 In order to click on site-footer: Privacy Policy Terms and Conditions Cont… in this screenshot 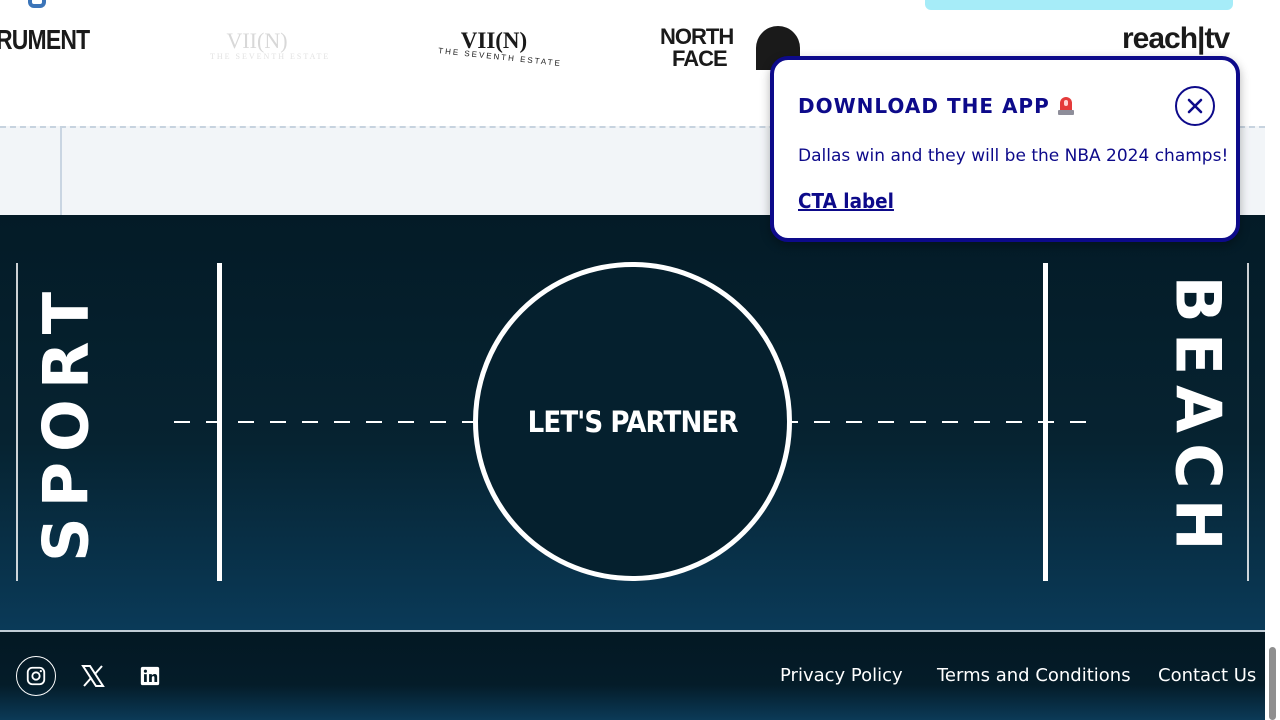, I will do `click(632, 675)`.